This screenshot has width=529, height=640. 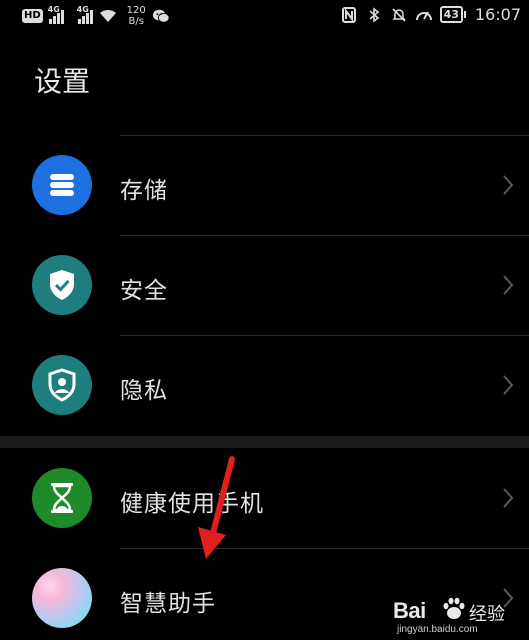 I want to click on speed-value: 120, so click(x=136, y=10).